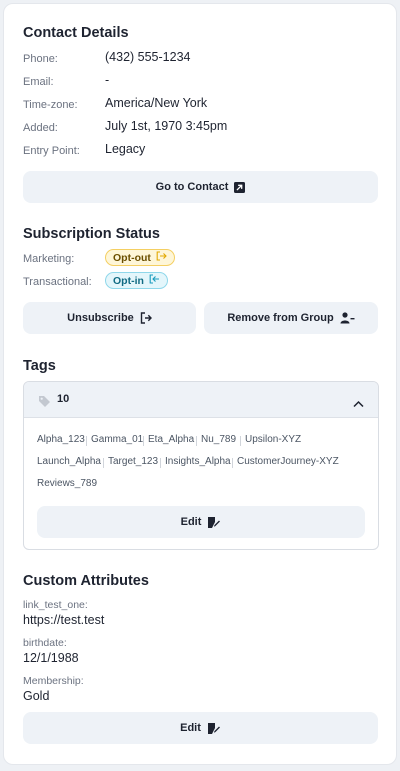 This screenshot has width=400, height=771. I want to click on edit-tags-button: Edit, so click(201, 522).